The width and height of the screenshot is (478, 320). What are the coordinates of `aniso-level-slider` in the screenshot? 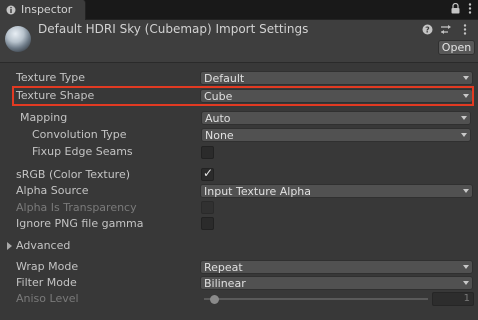 It's located at (316, 299).